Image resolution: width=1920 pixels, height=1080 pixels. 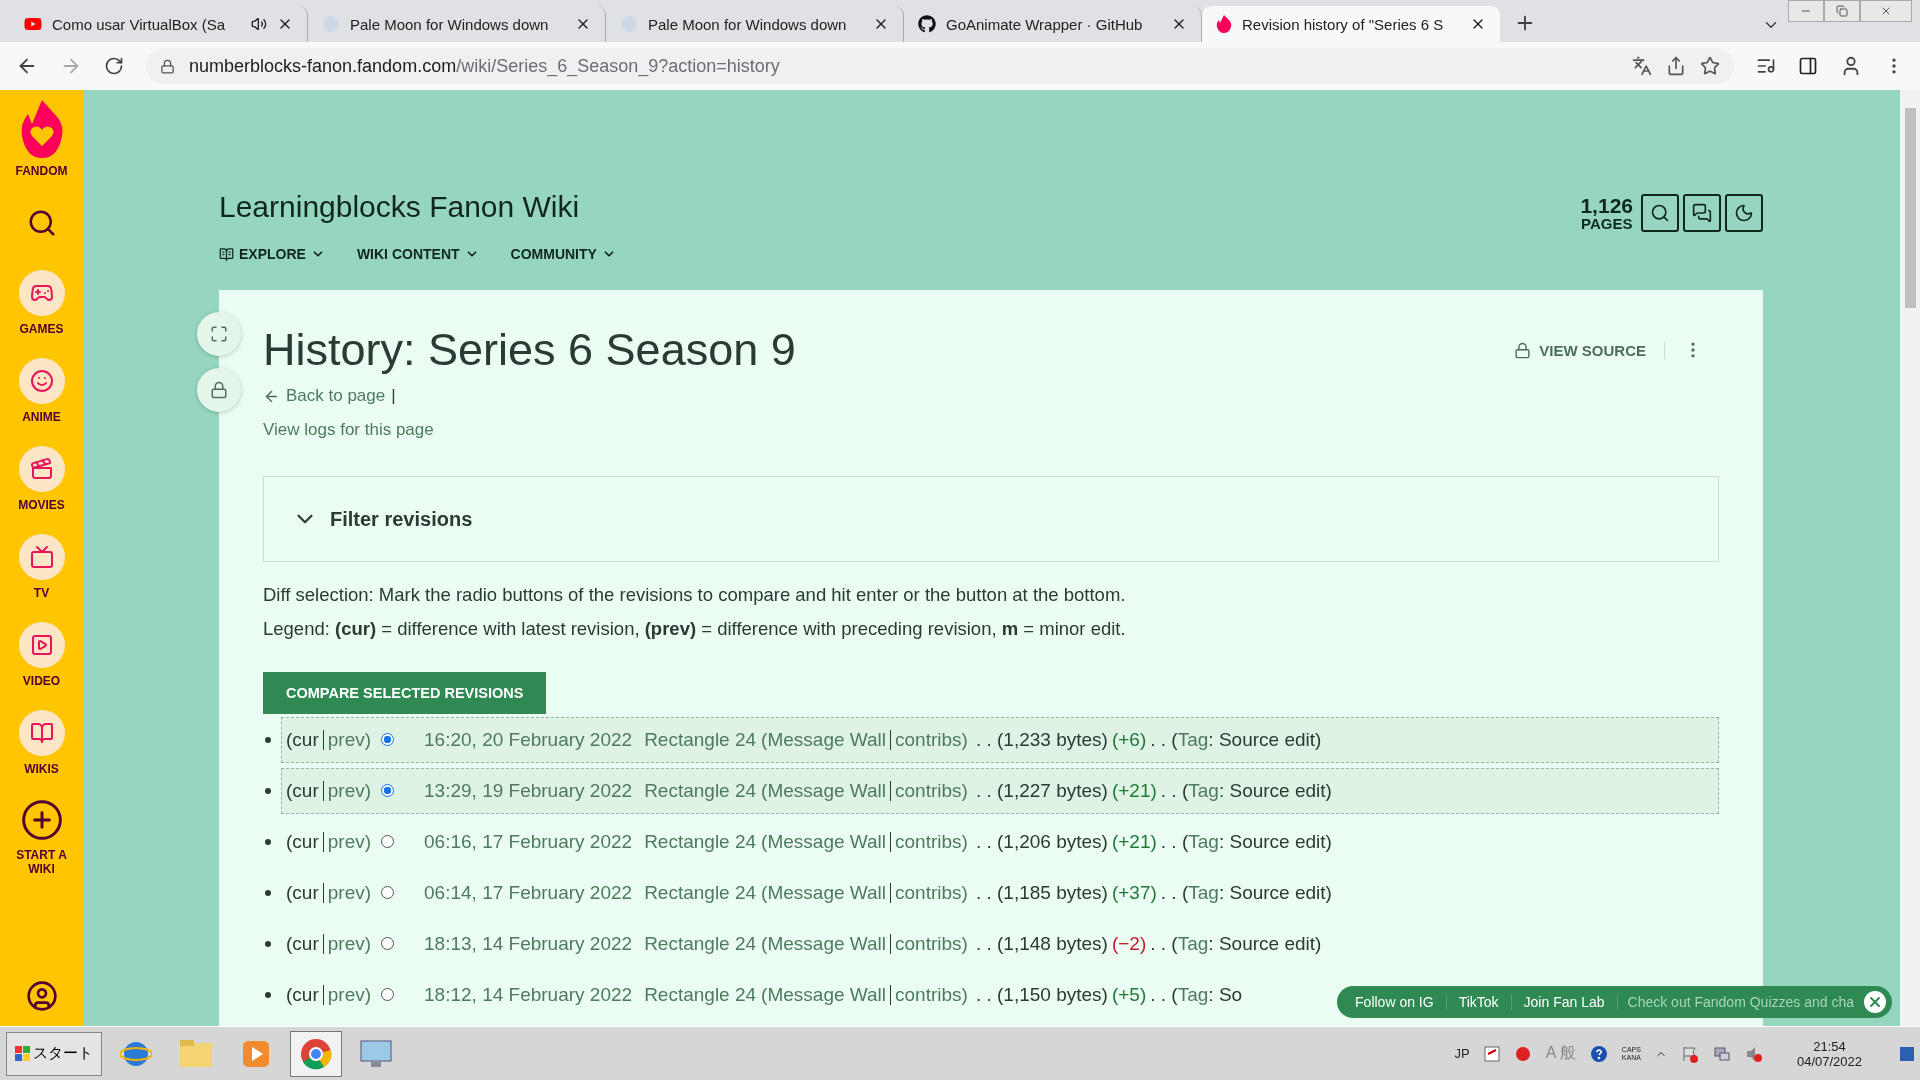 I want to click on ime-mode: A 般, so click(x=1560, y=1053).